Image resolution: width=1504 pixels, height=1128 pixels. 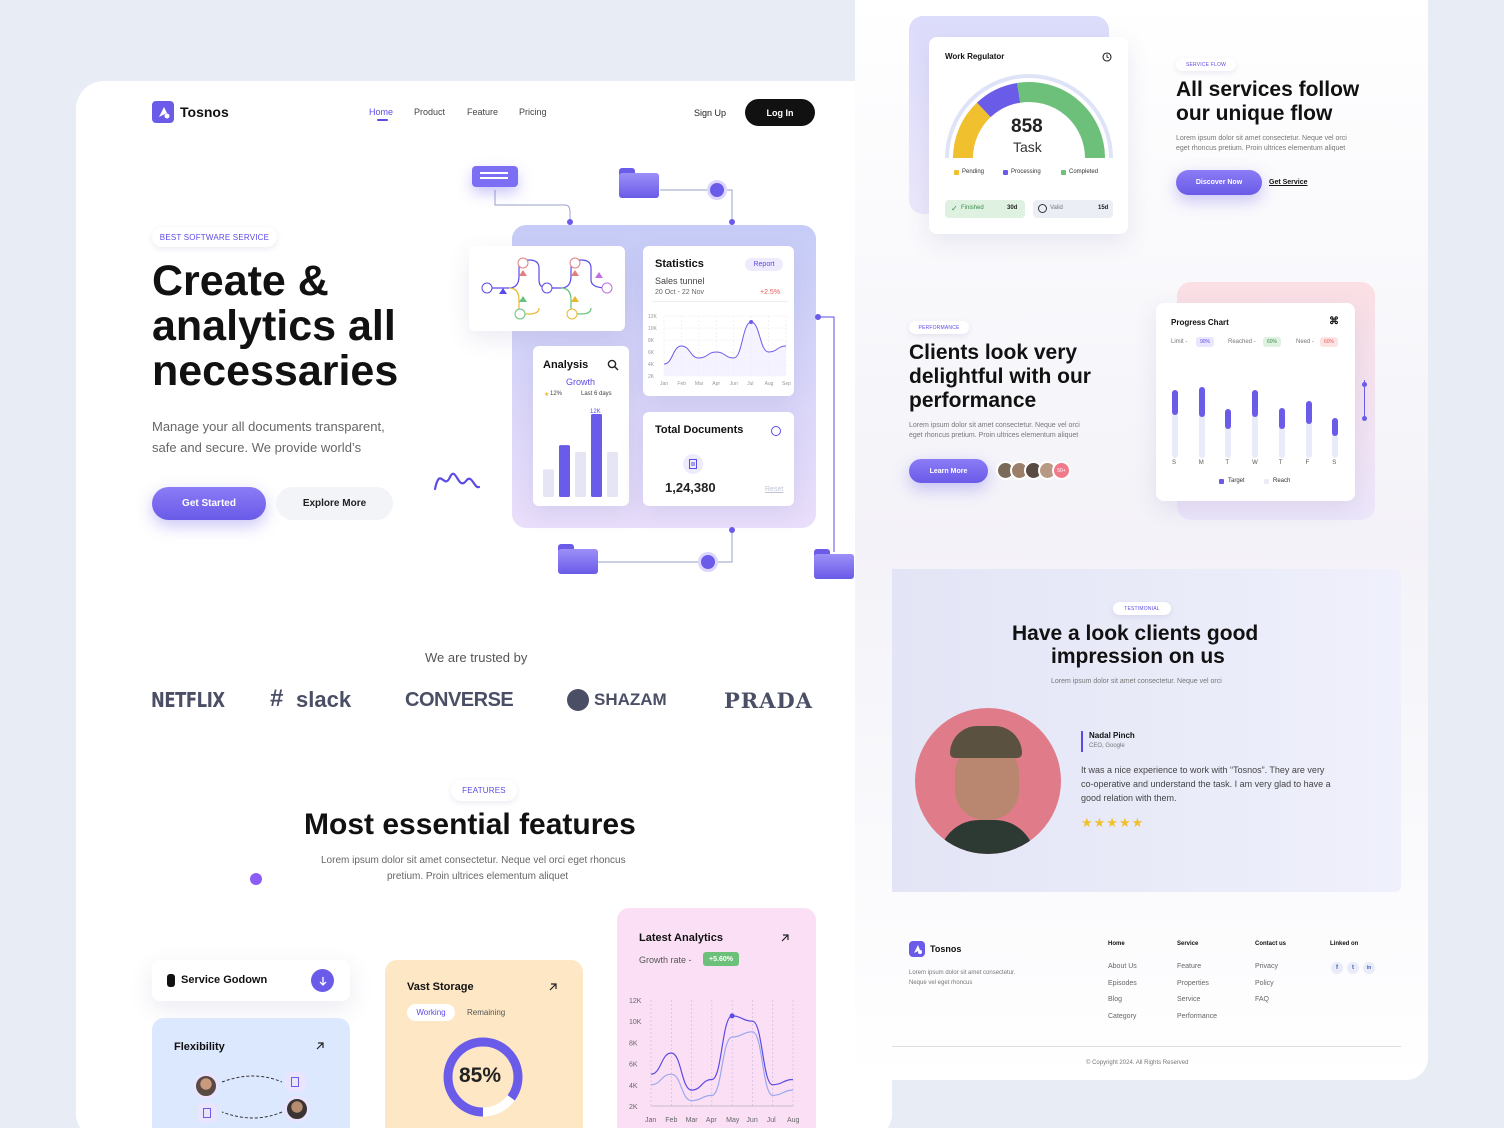 What do you see at coordinates (693, 464) in the screenshot?
I see `document-icon` at bounding box center [693, 464].